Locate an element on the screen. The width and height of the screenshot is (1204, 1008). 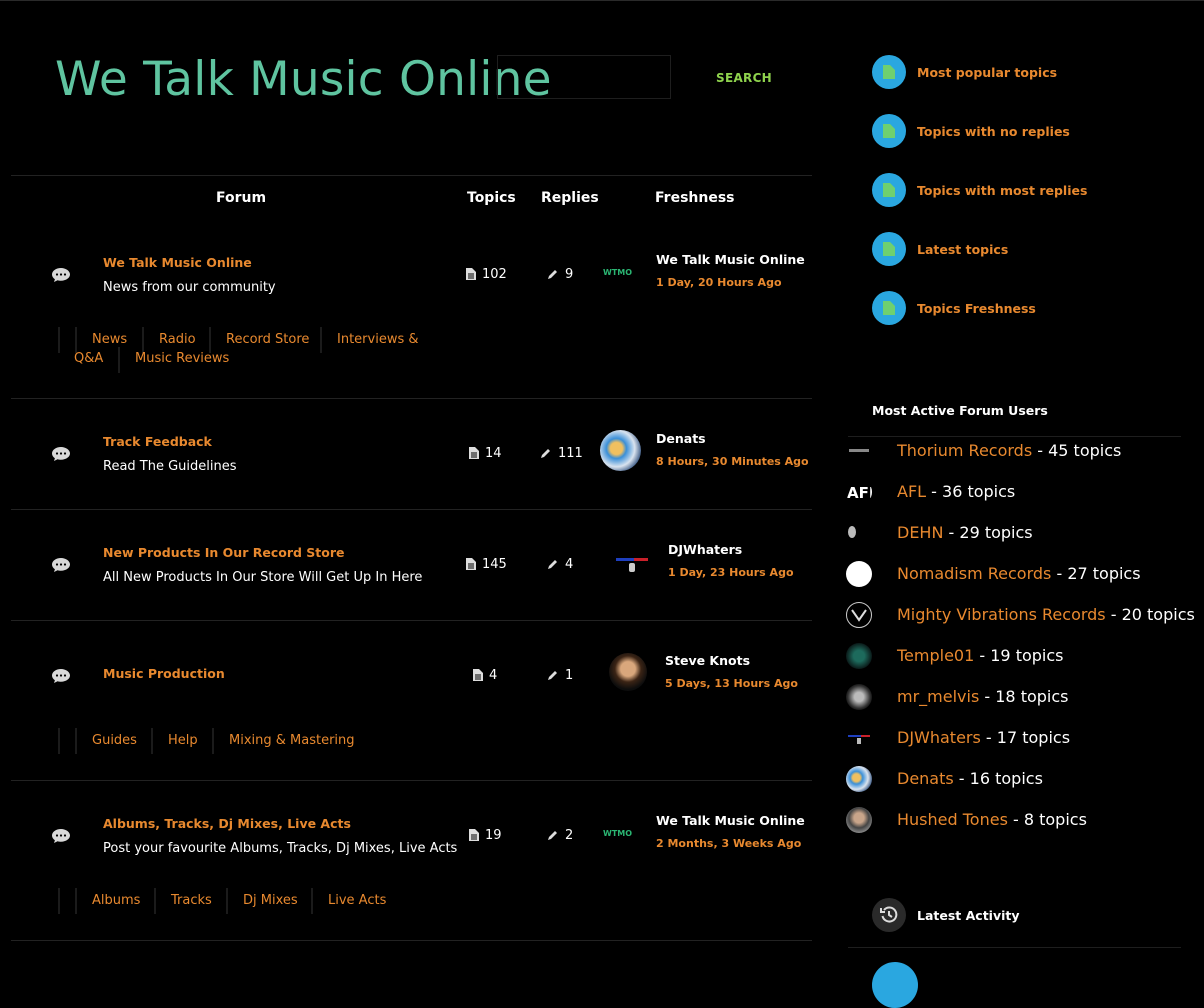
forum-title-link: Albums, Tracks, Dj Mixes, Live Acts is located at coordinates (227, 823).